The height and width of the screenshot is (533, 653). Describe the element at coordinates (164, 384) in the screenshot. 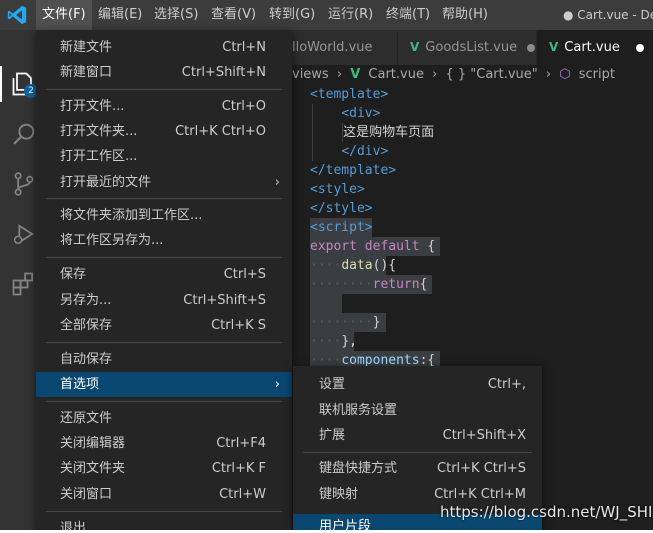

I see `menu-item-preferences: 首选项 ›` at that location.